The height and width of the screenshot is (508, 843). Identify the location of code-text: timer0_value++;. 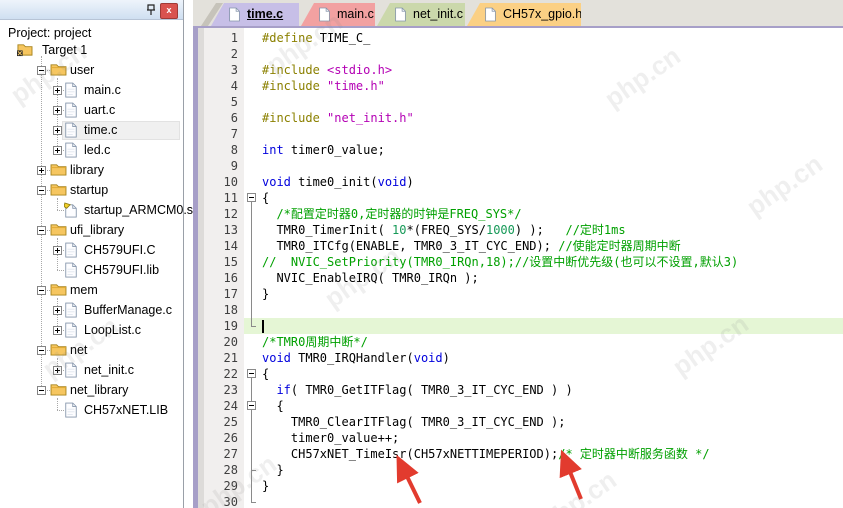
(331, 438).